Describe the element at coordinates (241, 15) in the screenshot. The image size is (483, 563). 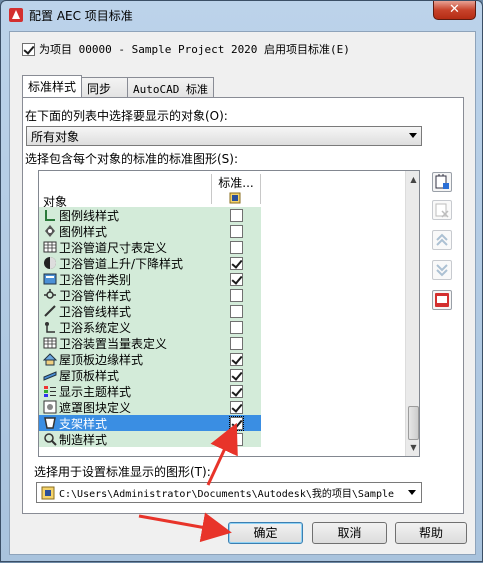
I see `title-bar: 配置 AEC 项目标准 ✕` at that location.